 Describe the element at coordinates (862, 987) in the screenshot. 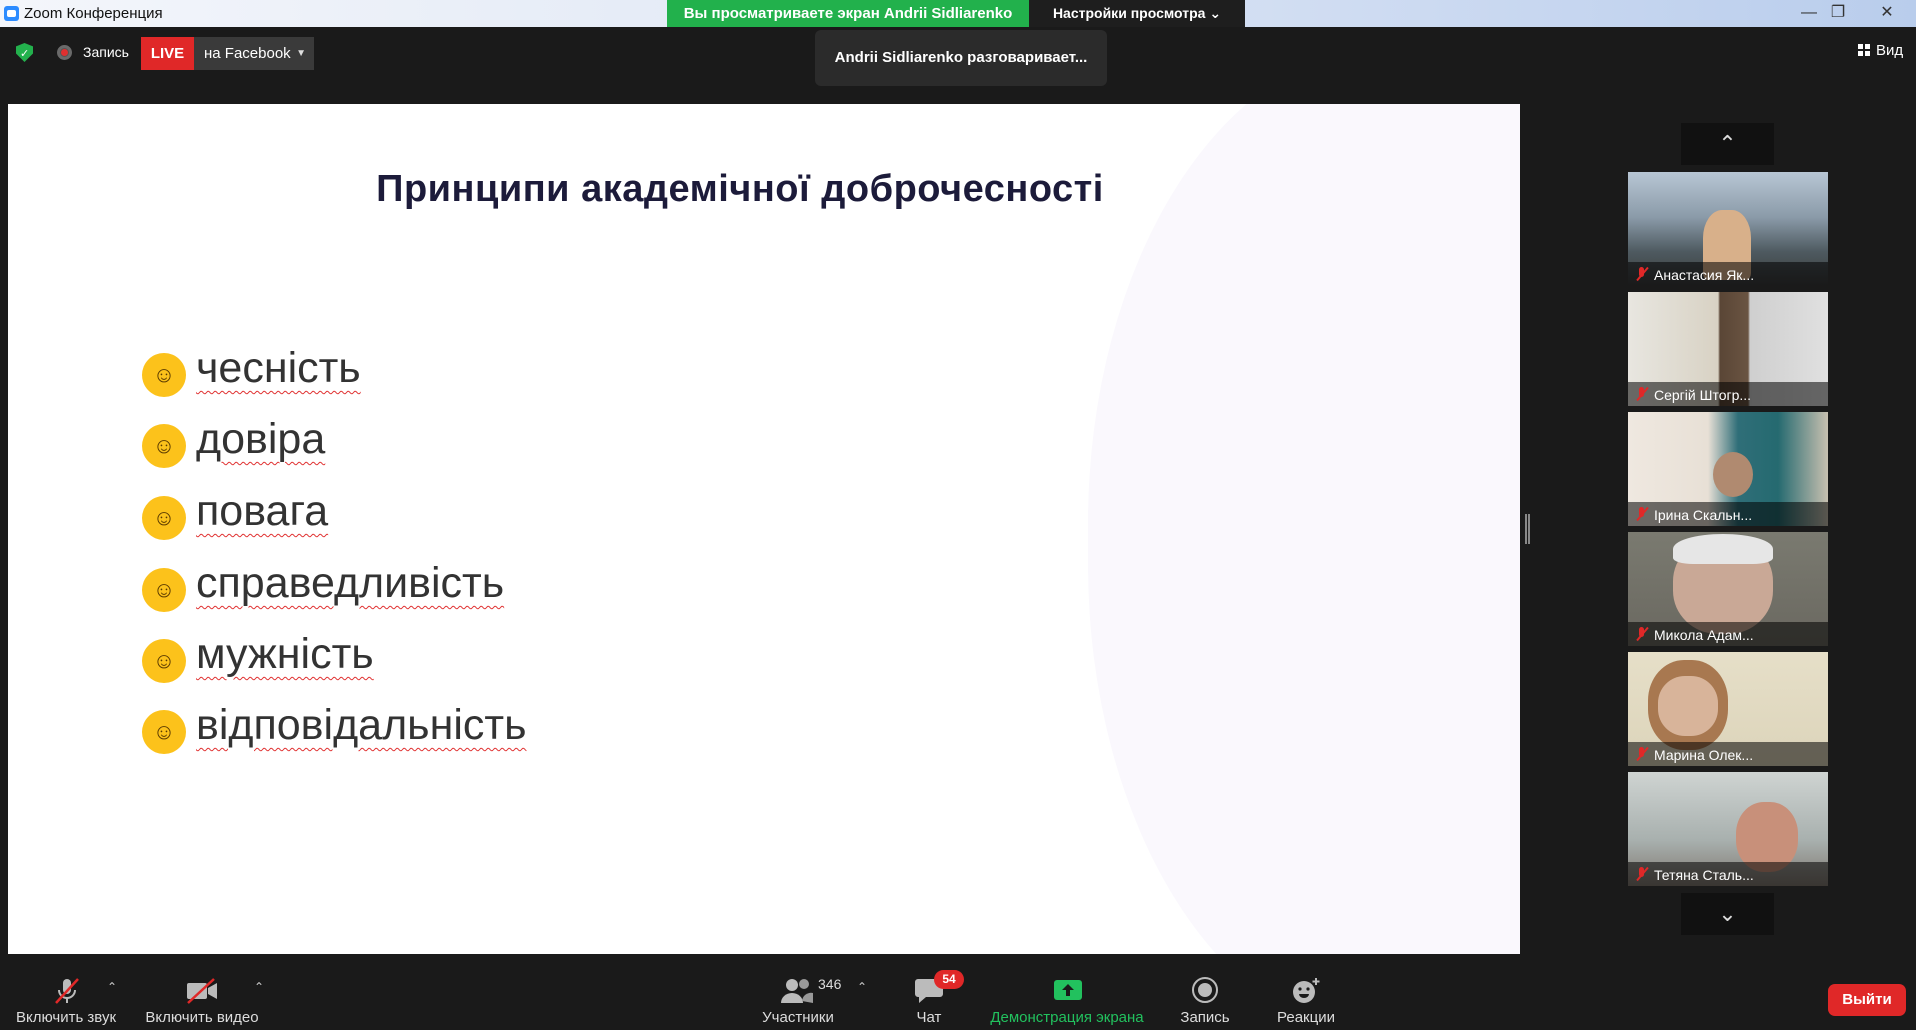

I see `participants-options-caret: ⌃` at that location.